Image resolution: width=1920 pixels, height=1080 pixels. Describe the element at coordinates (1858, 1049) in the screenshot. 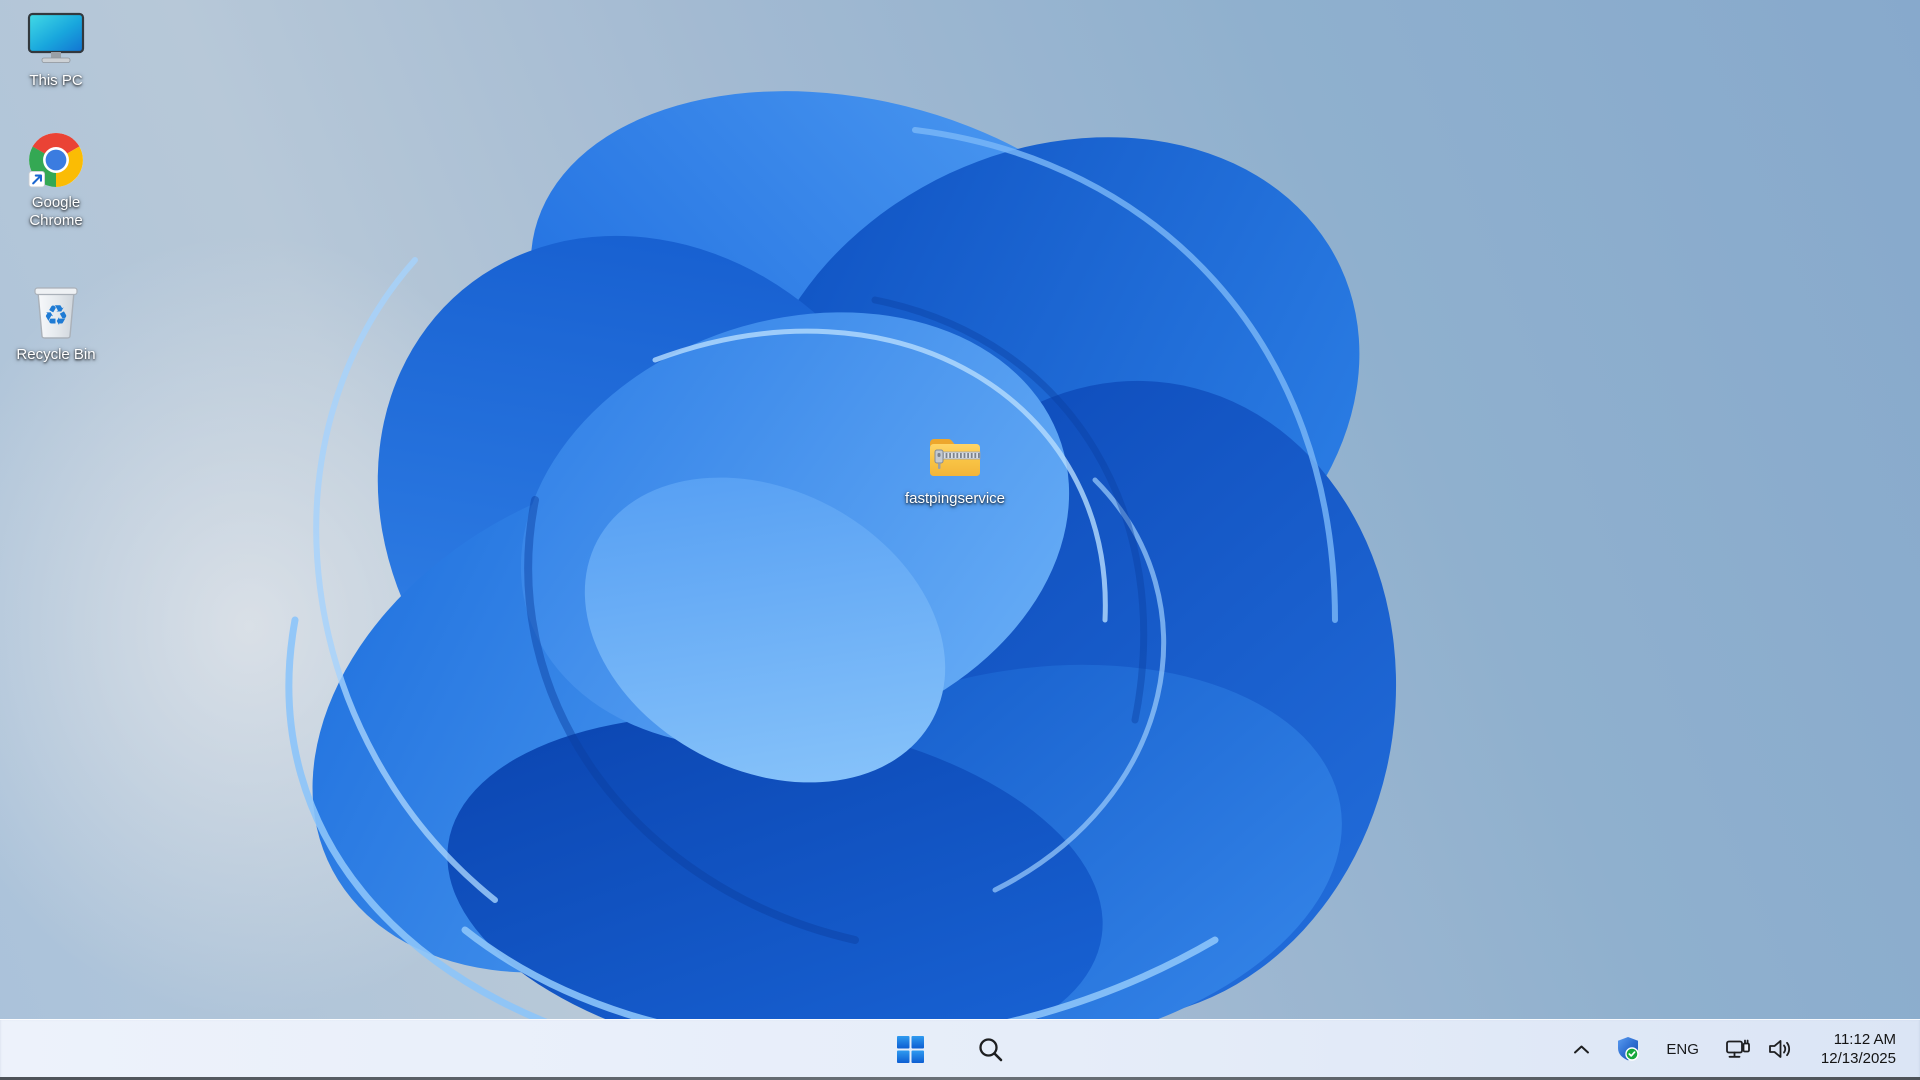

I see `clock: 11:12 AM 12/13/2025` at that location.